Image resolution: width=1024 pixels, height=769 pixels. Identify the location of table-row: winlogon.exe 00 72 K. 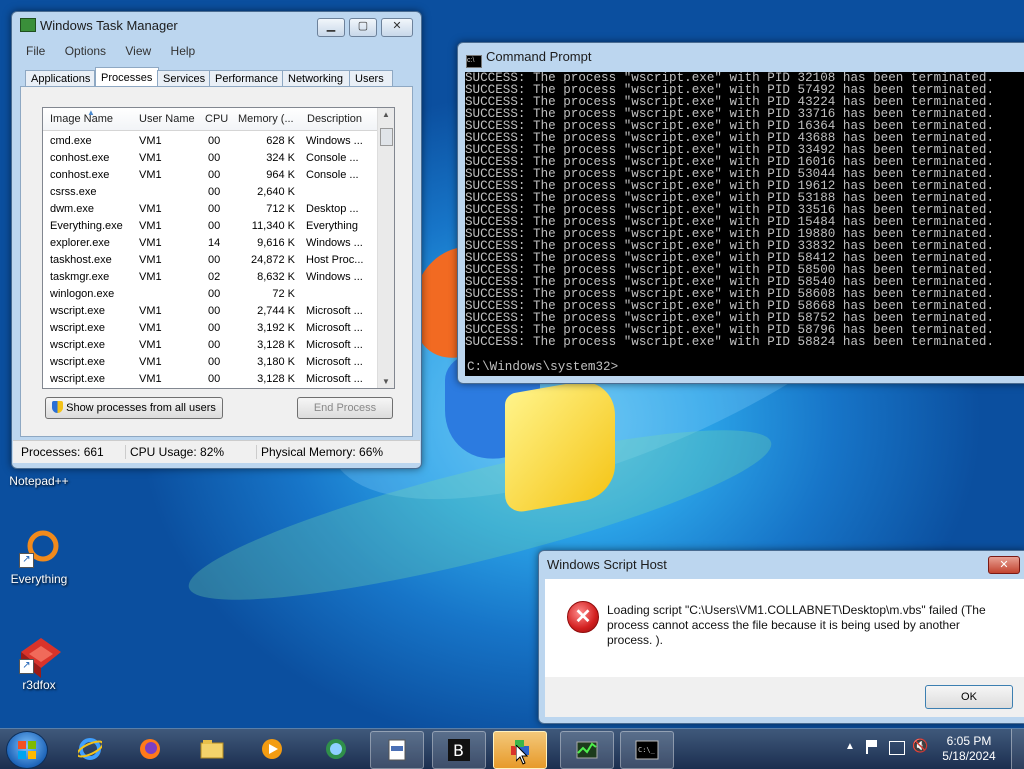
(210, 294).